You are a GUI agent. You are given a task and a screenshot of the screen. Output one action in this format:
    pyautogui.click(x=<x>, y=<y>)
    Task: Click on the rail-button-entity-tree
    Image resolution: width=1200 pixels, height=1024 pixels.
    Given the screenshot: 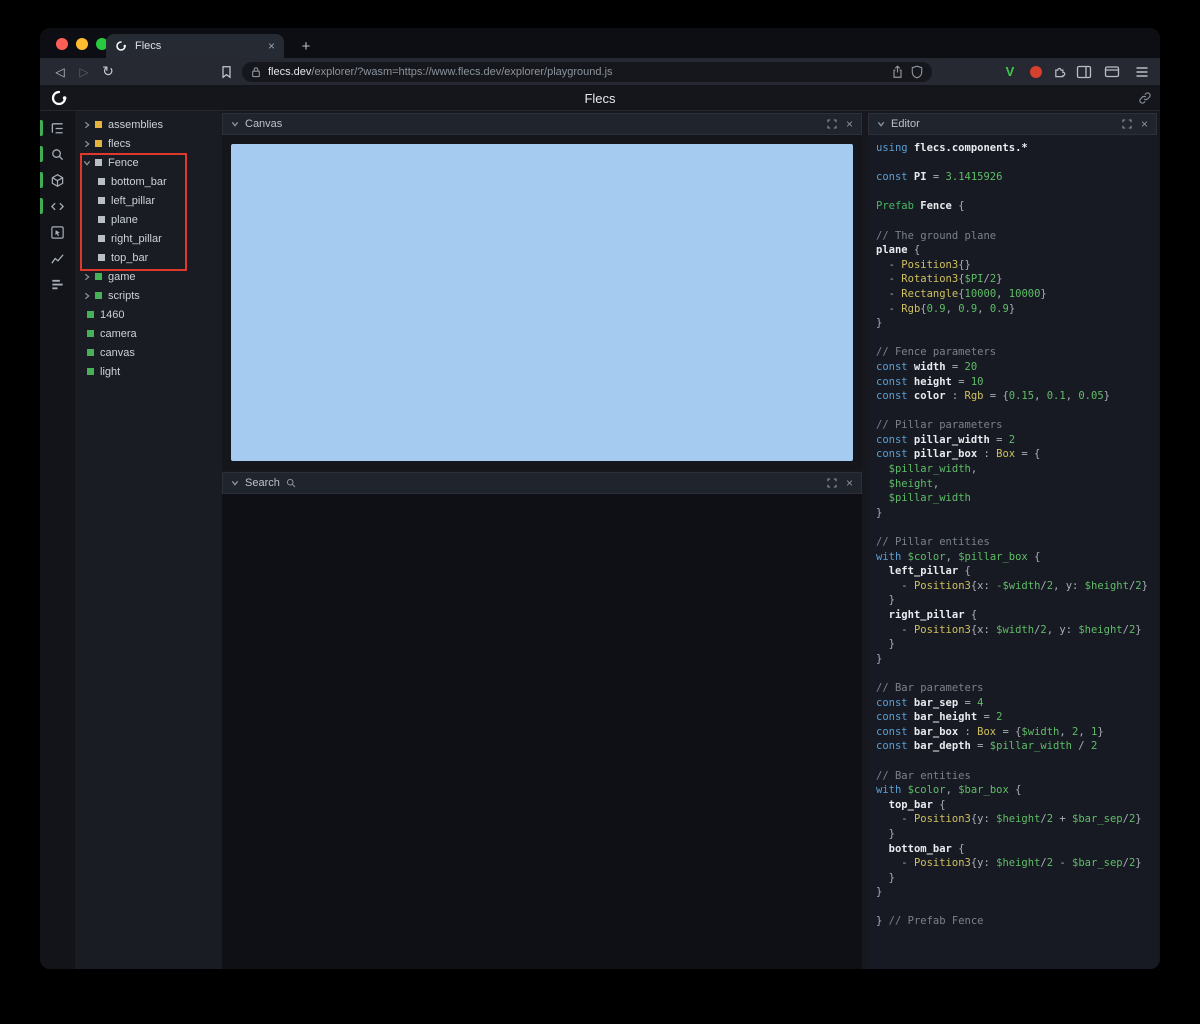 What is the action you would take?
    pyautogui.click(x=57, y=128)
    